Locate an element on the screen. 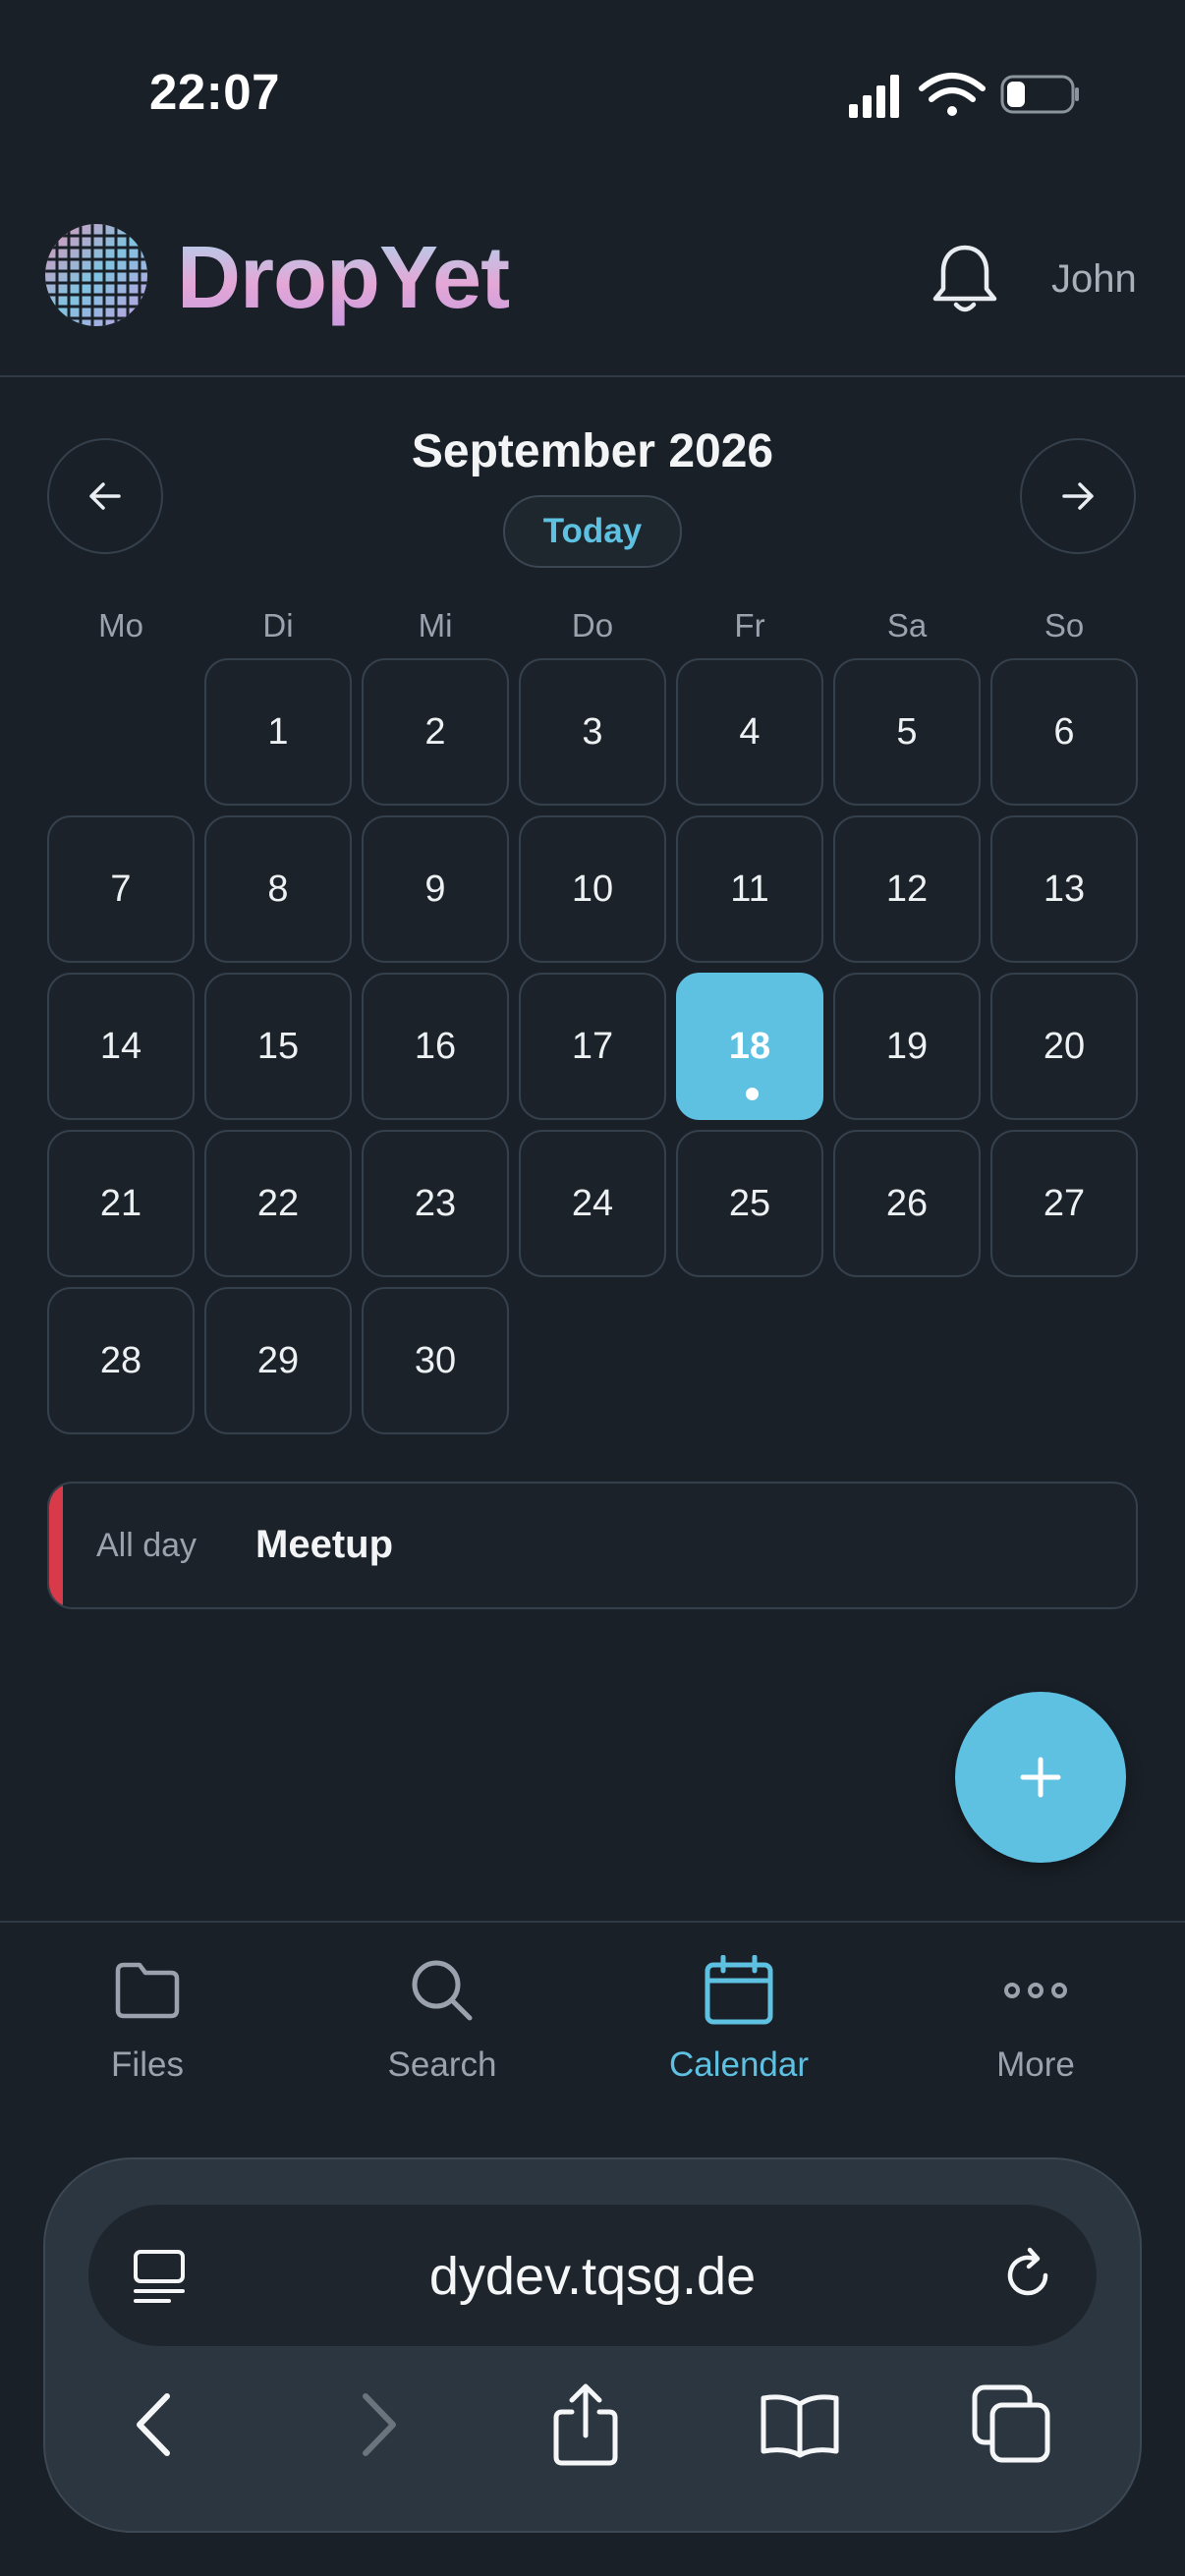 The image size is (1185, 2576). chevron-right-icon is located at coordinates (380, 2424).